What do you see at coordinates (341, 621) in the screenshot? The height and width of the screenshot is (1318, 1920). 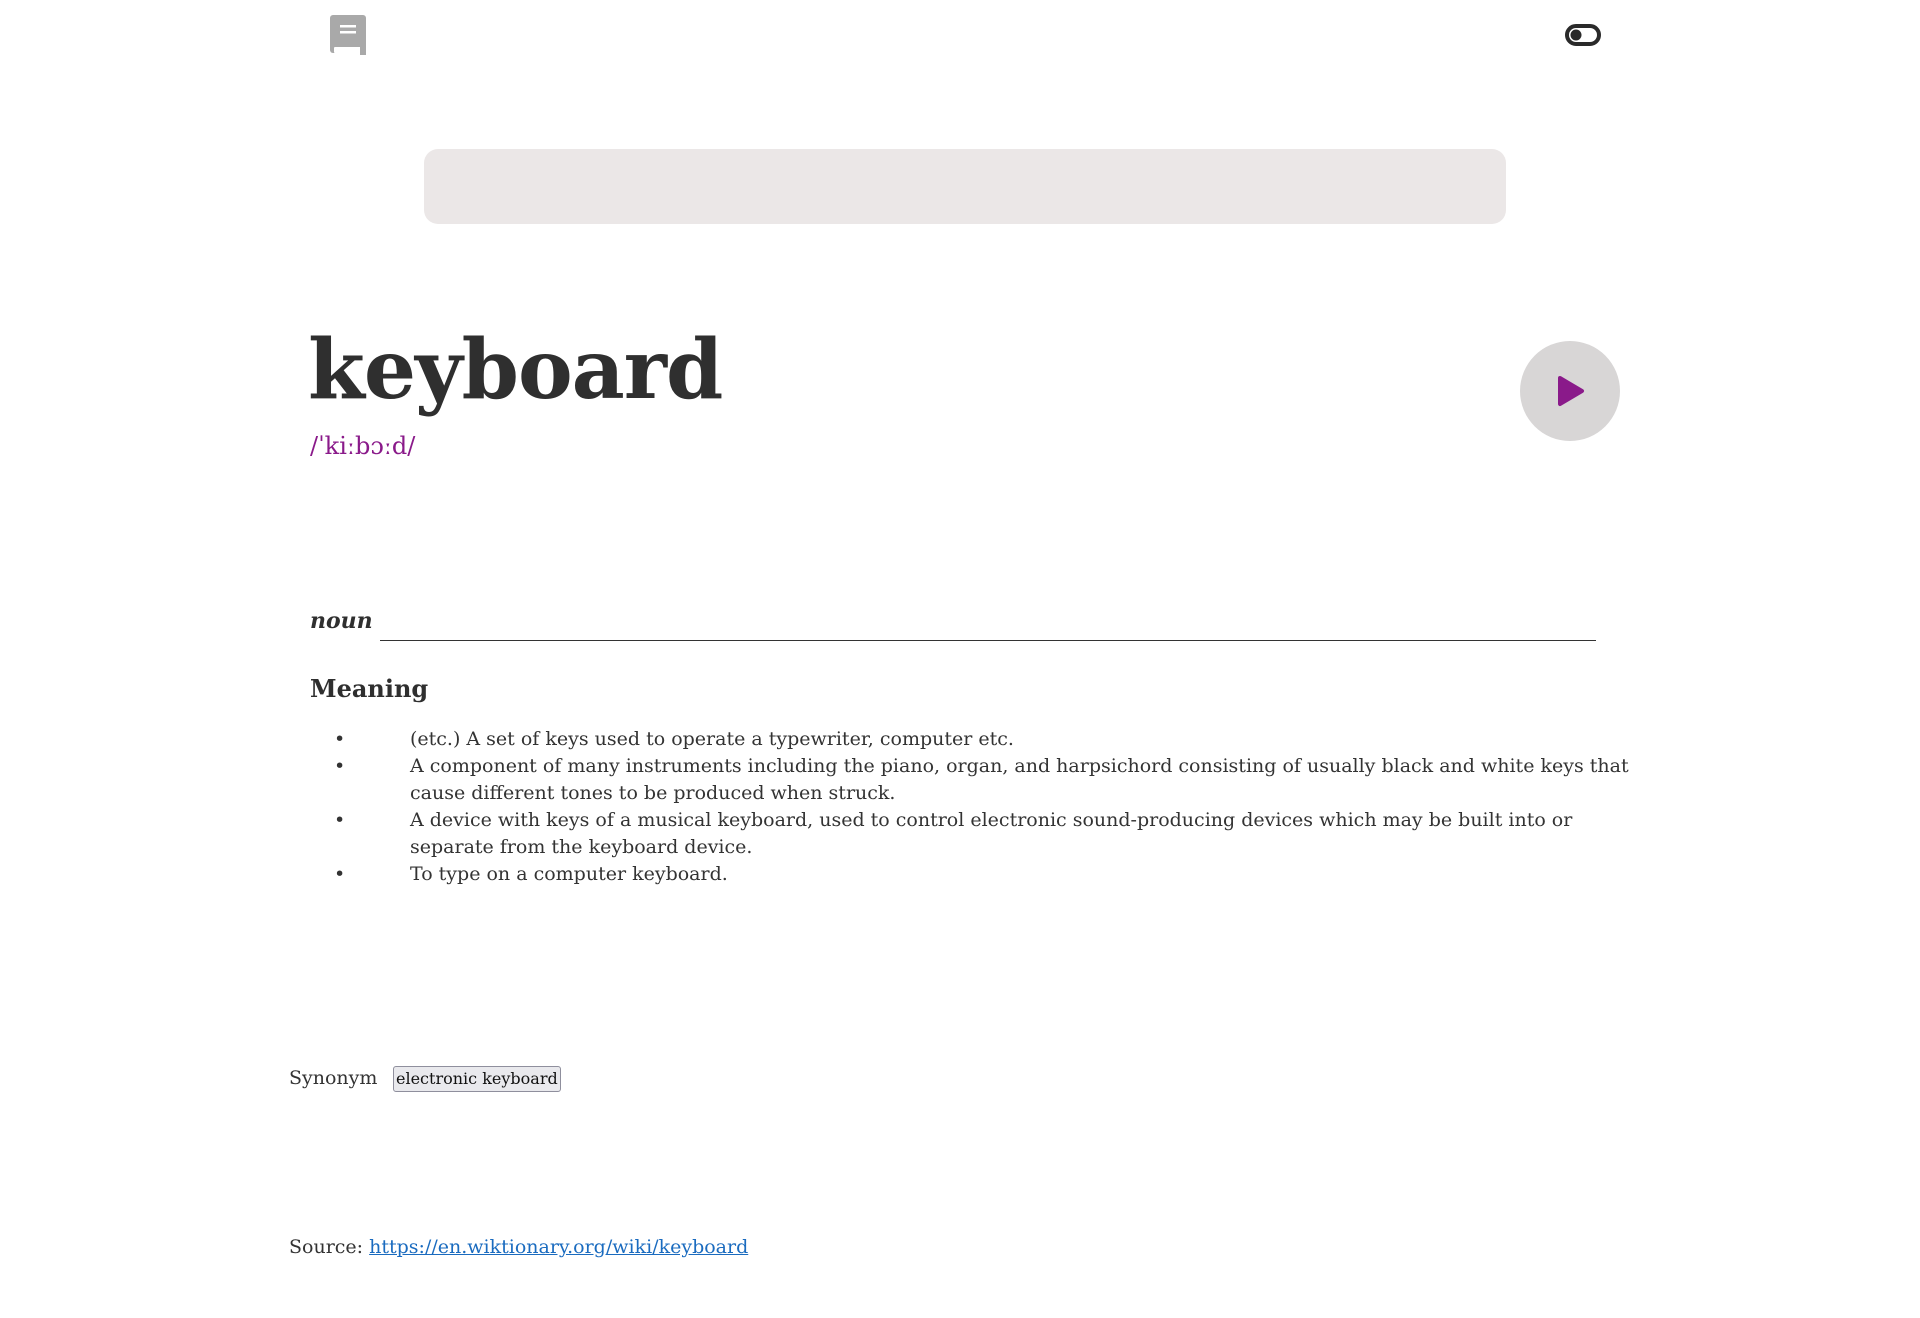 I see `part-of-speech: noun` at bounding box center [341, 621].